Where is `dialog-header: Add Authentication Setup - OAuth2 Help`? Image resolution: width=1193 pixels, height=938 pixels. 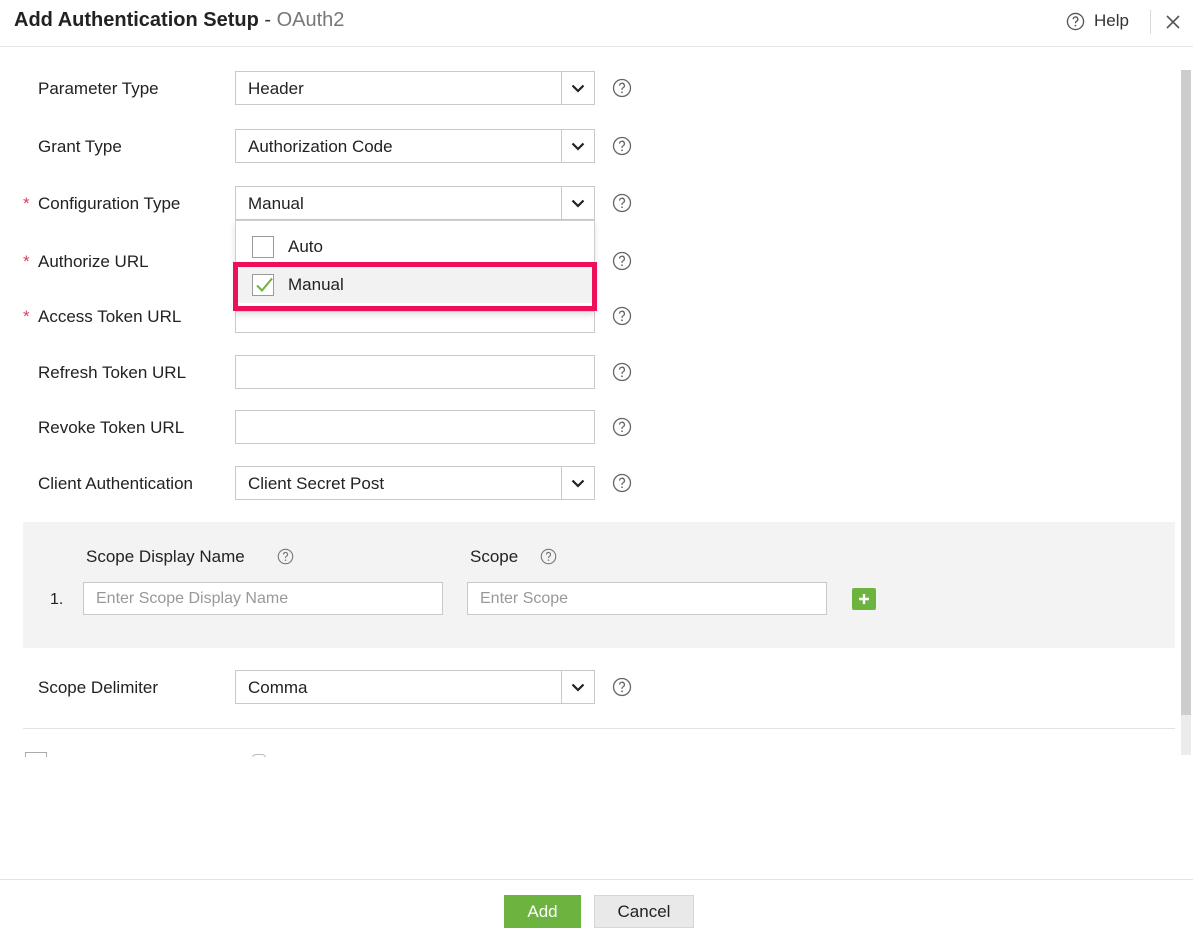 dialog-header: Add Authentication Setup - OAuth2 Help is located at coordinates (596, 23).